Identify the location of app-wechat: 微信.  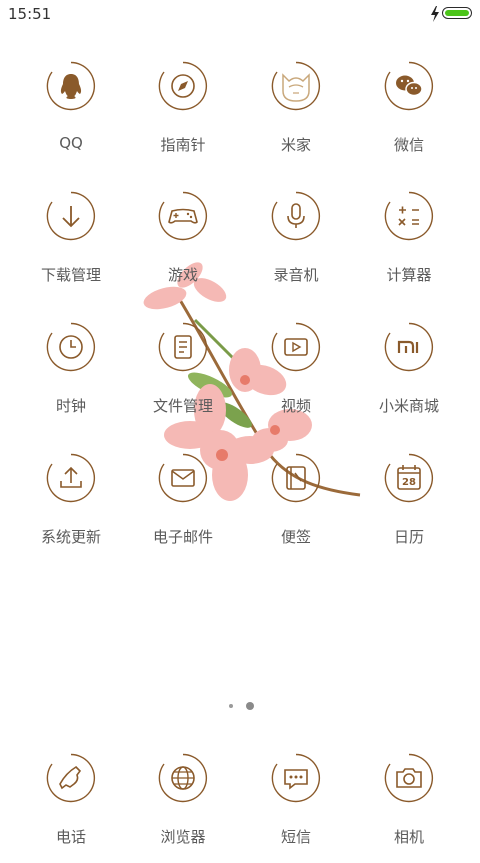
(409, 116).